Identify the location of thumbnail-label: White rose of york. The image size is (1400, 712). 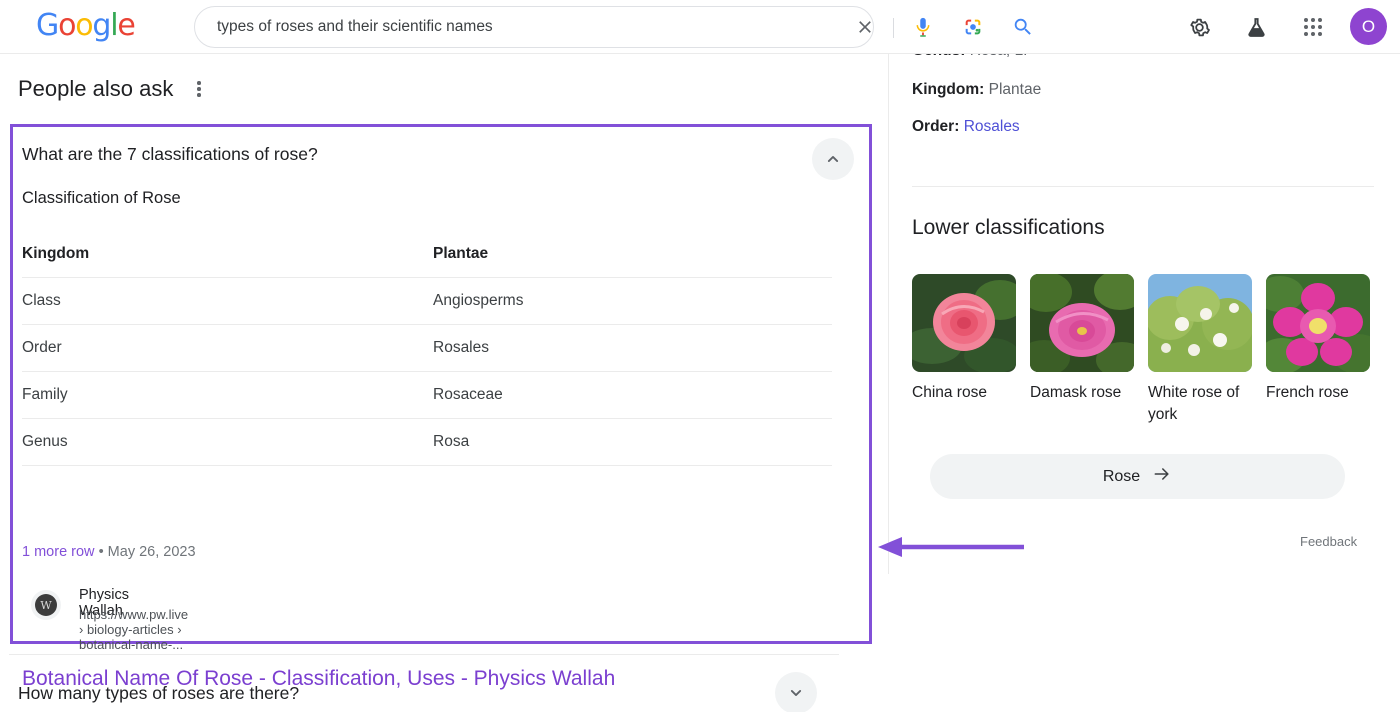
(1194, 403).